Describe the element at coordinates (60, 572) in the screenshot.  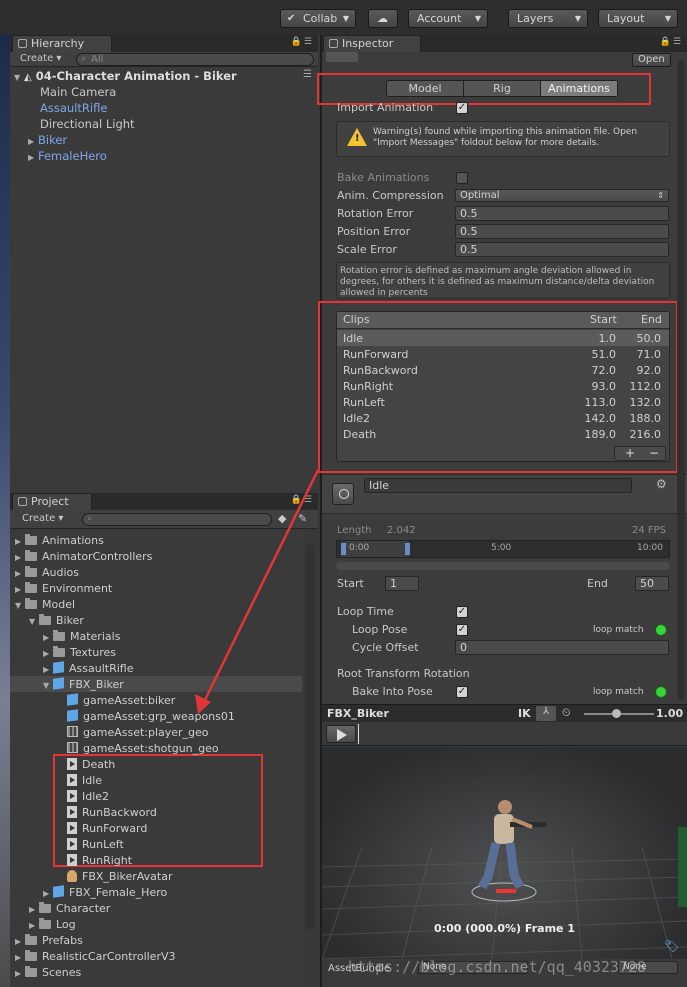
I see `project-item-label: Audios` at that location.